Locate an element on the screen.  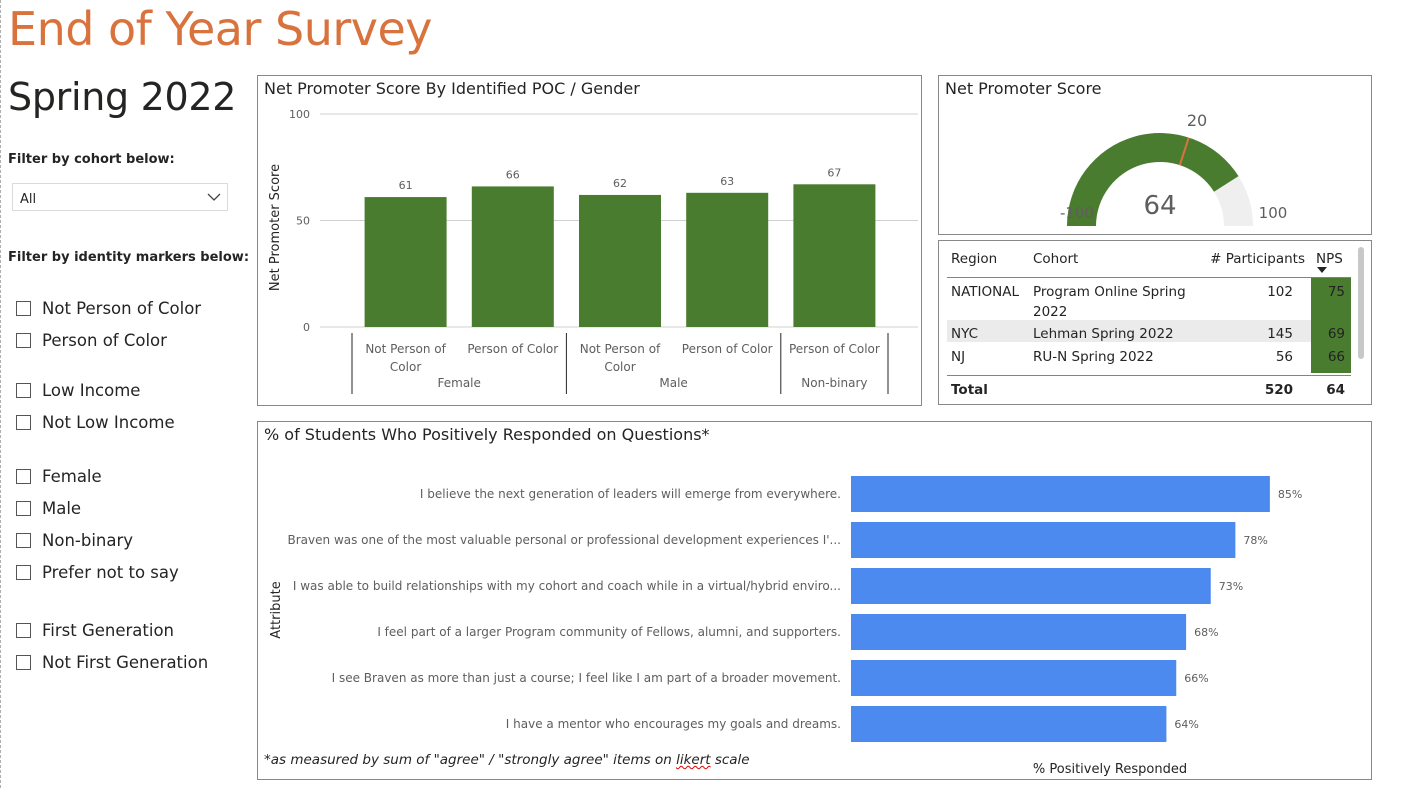
checkbox-male: Male is located at coordinates (48, 508).